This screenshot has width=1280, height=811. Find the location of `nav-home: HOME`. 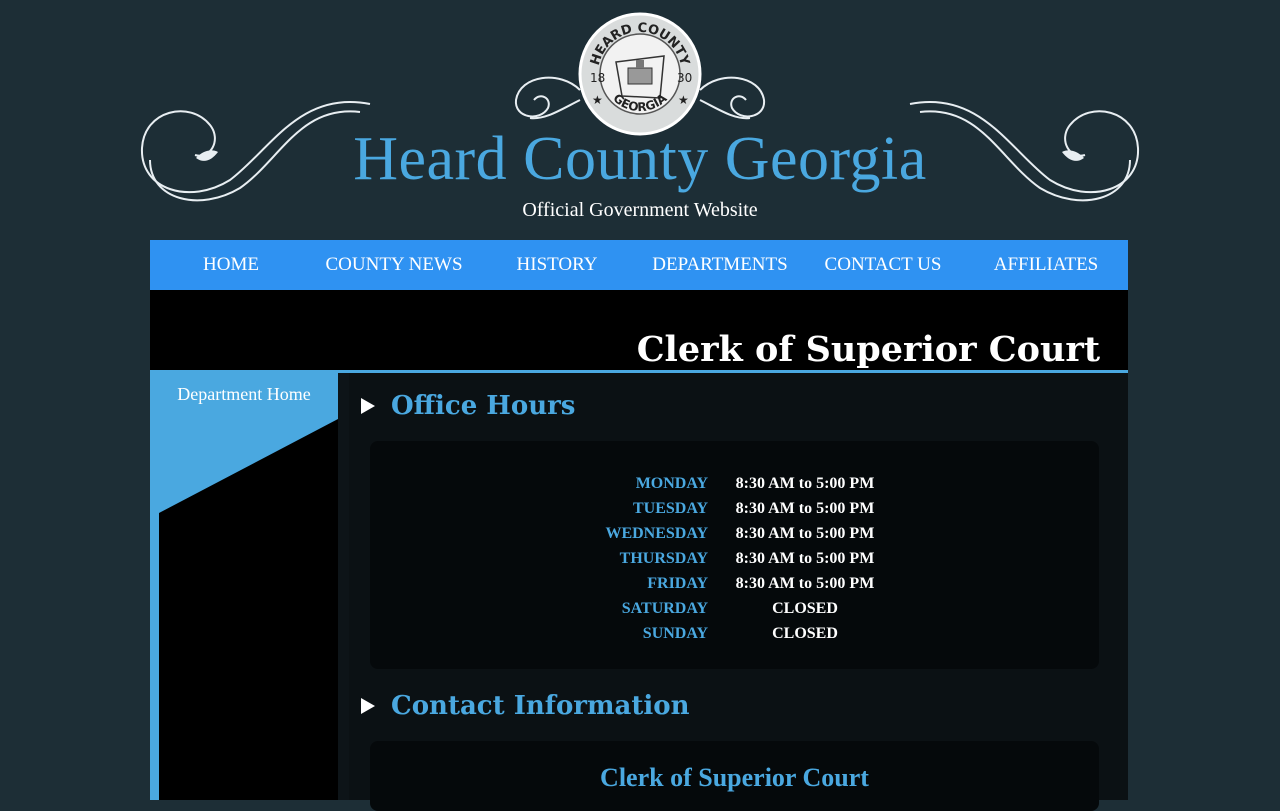

nav-home: HOME is located at coordinates (231, 265).